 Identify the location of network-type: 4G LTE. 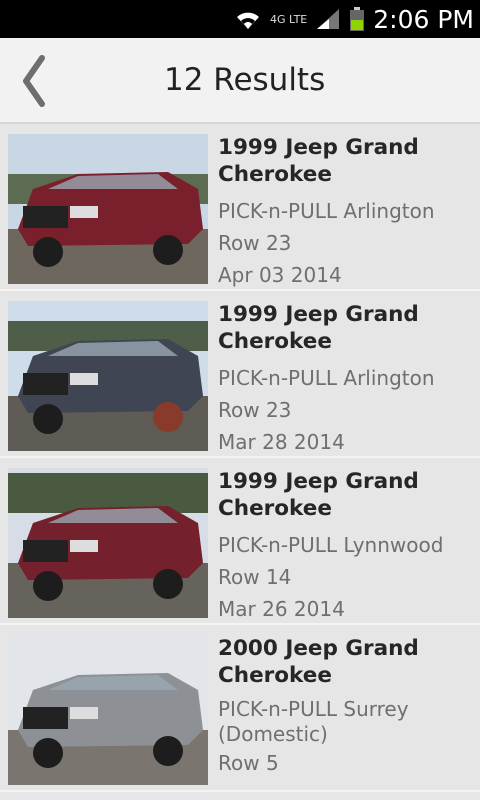
(288, 19).